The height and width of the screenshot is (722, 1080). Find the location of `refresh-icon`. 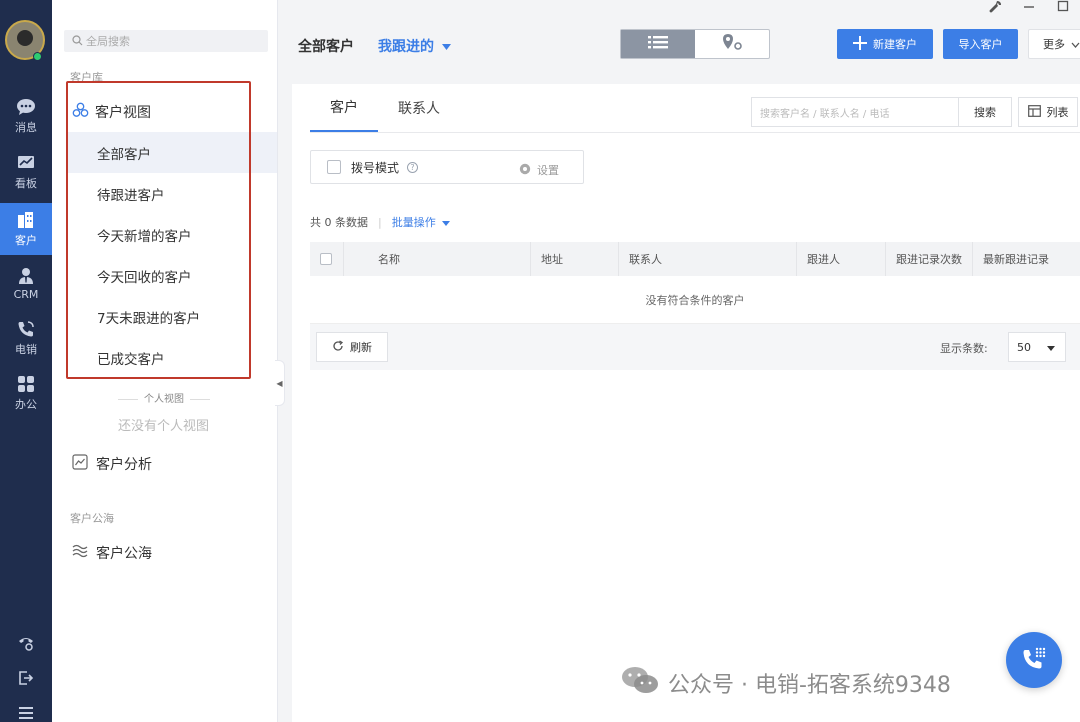

refresh-icon is located at coordinates (338, 347).